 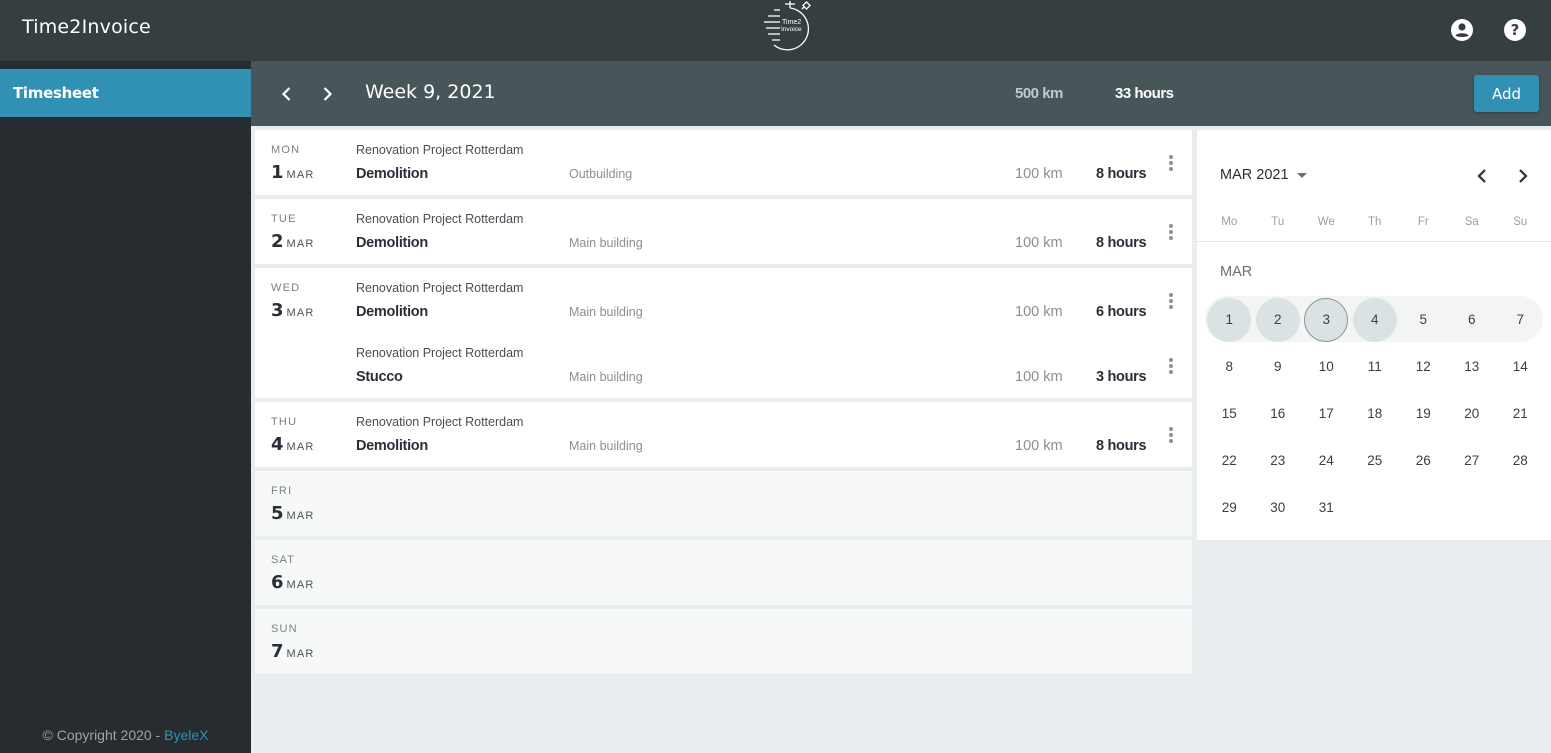 I want to click on prev-week-button, so click(x=287, y=94).